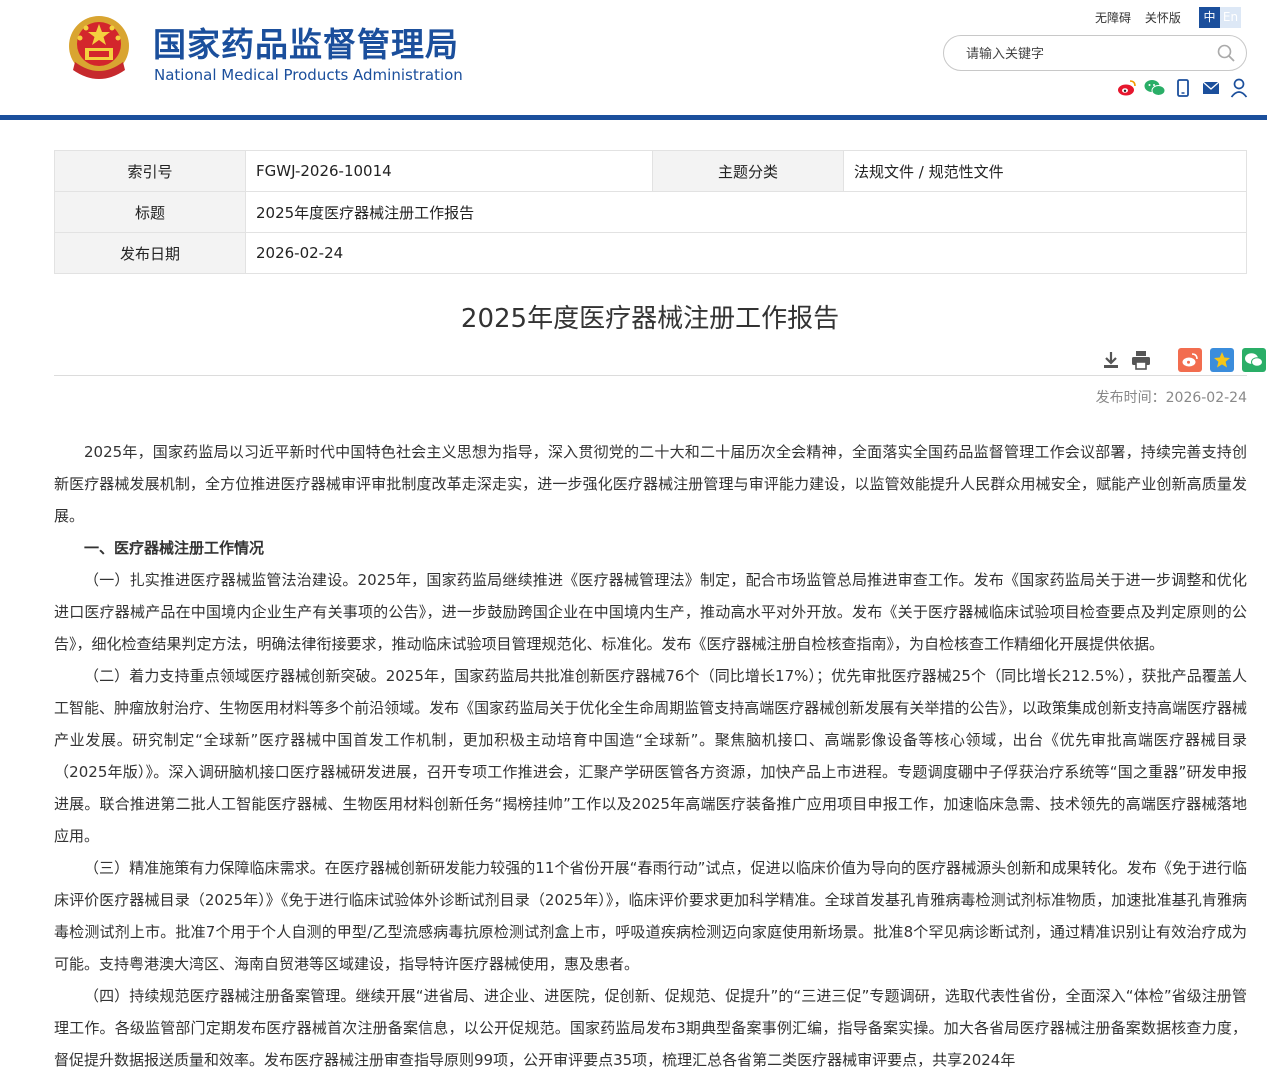 The image size is (1267, 1092). I want to click on title-label: 标题, so click(150, 212).